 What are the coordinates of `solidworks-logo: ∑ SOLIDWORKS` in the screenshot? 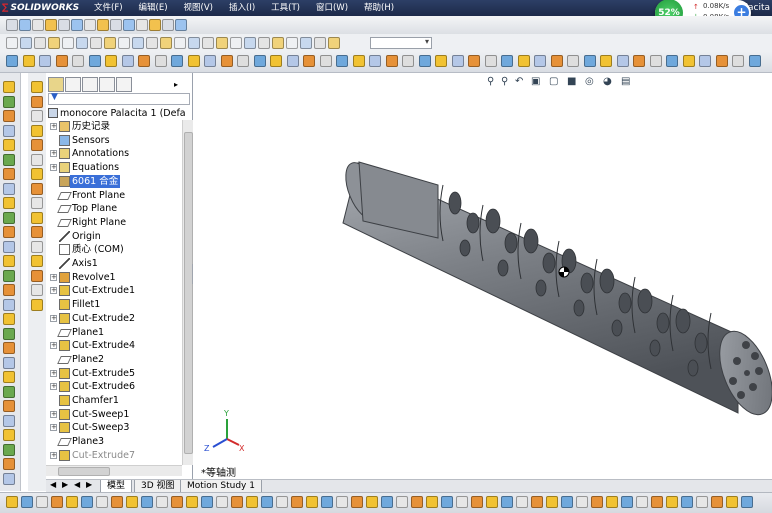 It's located at (40, 8).